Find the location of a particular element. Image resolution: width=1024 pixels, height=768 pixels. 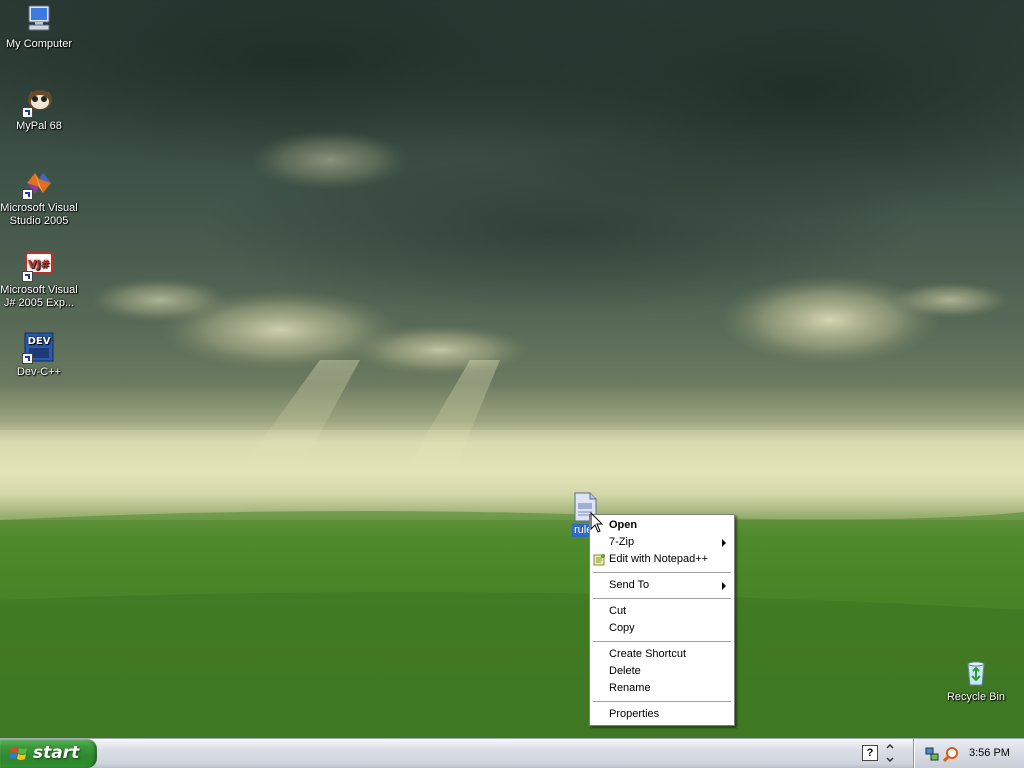

desktop-icon-my-computer: My Computer is located at coordinates (39, 27).